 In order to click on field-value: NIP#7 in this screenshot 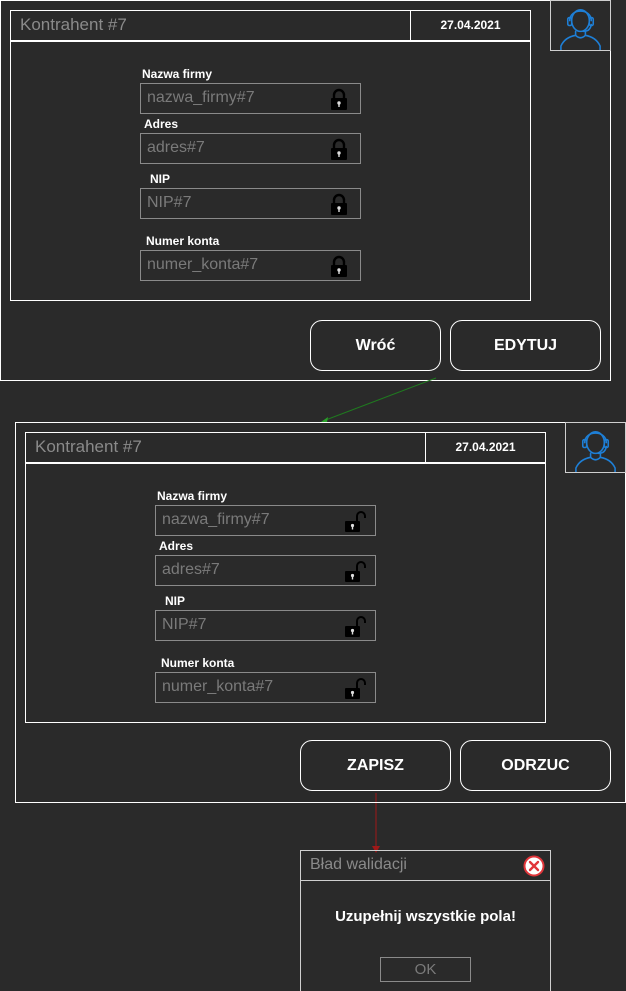, I will do `click(184, 624)`.